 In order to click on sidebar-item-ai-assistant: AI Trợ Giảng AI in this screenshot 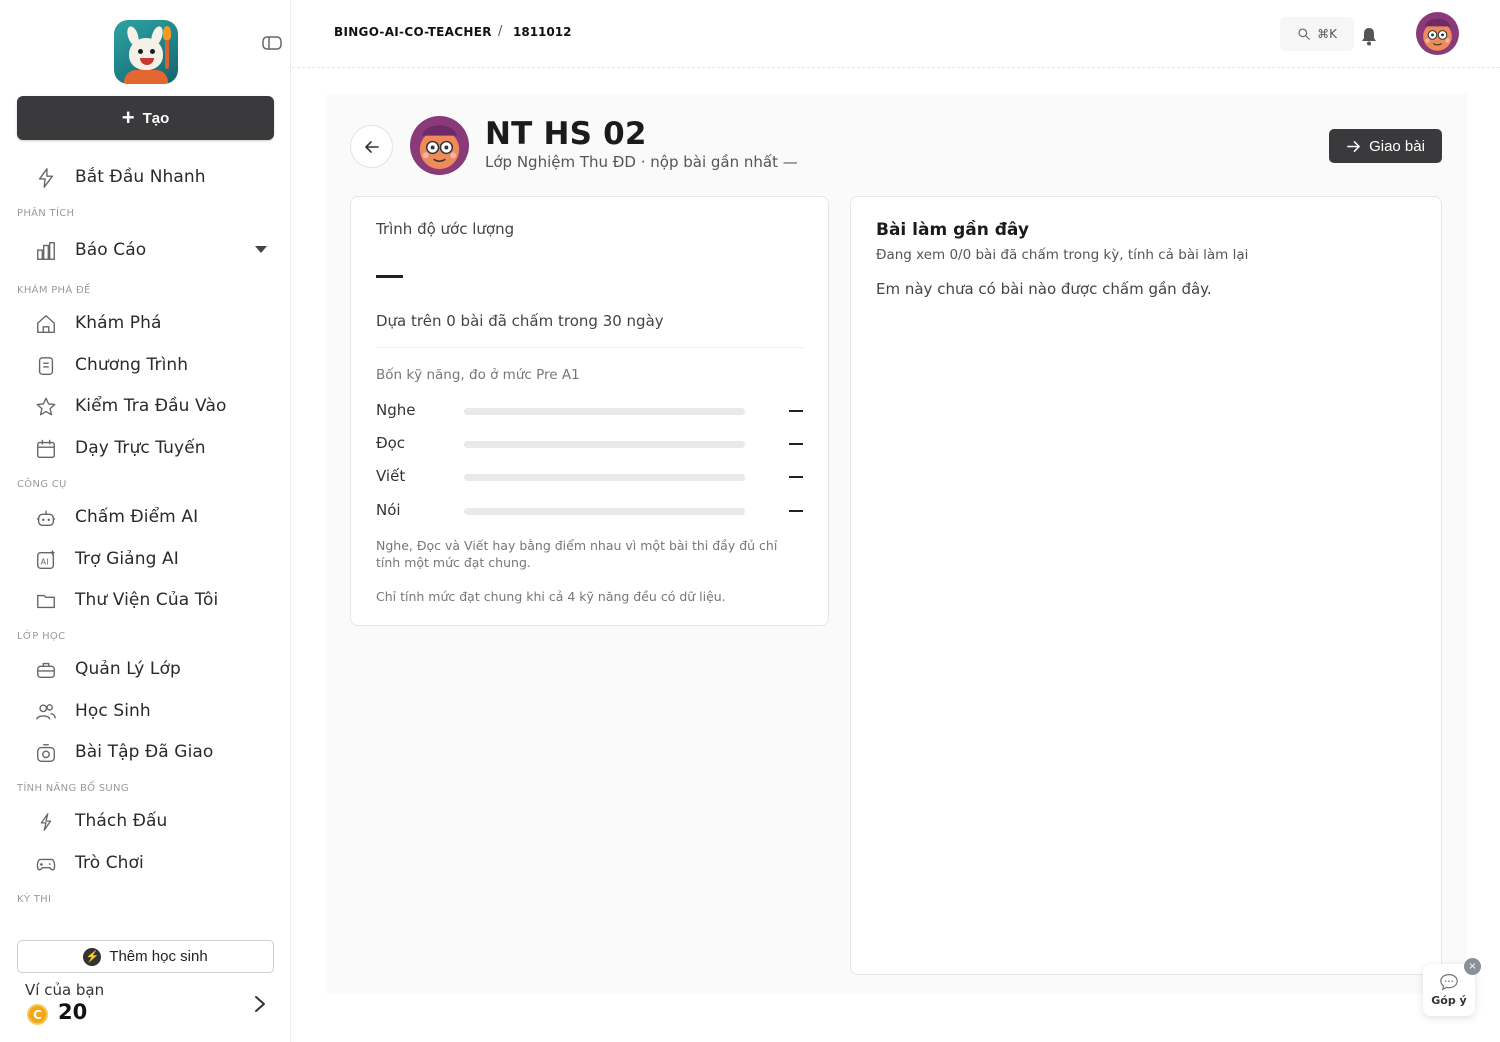, I will do `click(147, 559)`.